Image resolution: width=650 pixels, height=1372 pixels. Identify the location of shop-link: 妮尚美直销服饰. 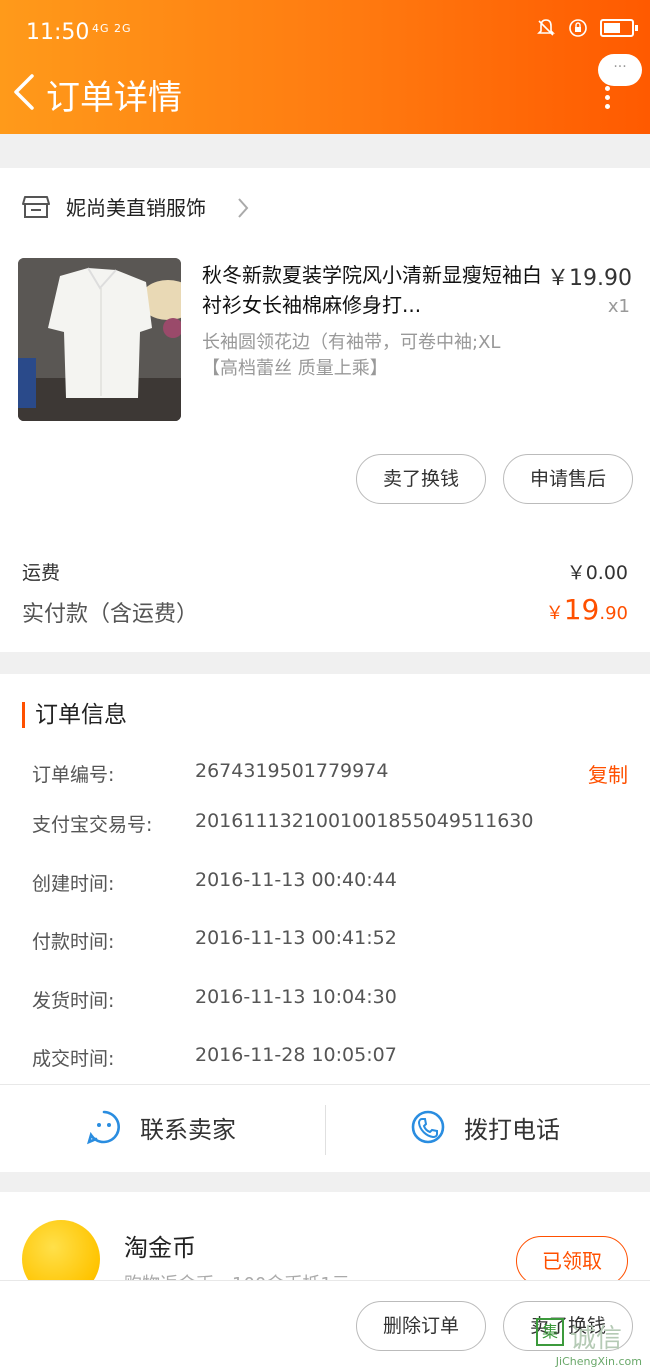
(114, 206).